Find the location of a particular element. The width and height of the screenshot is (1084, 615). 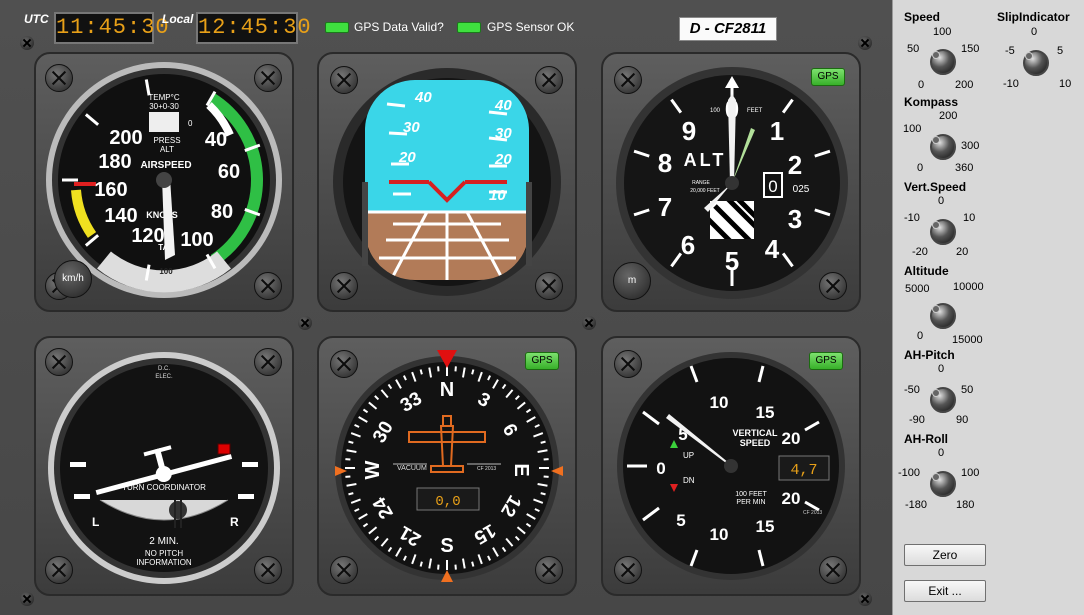

pitch-mark-30: 30 is located at coordinates (411, 127).